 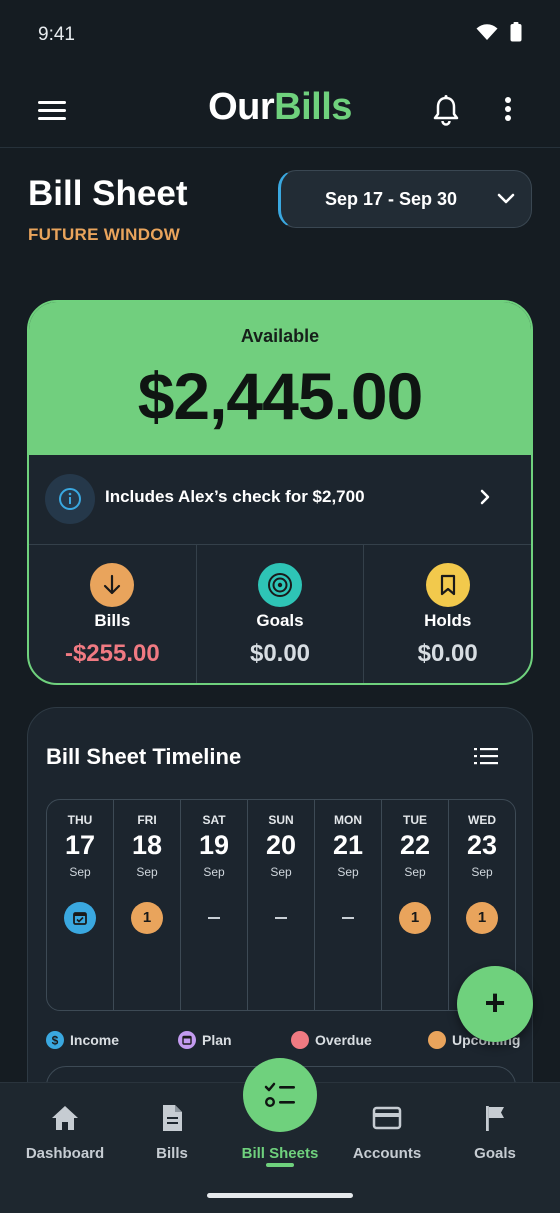 What do you see at coordinates (313, 107) in the screenshot?
I see `logo-part-bills: Bills` at bounding box center [313, 107].